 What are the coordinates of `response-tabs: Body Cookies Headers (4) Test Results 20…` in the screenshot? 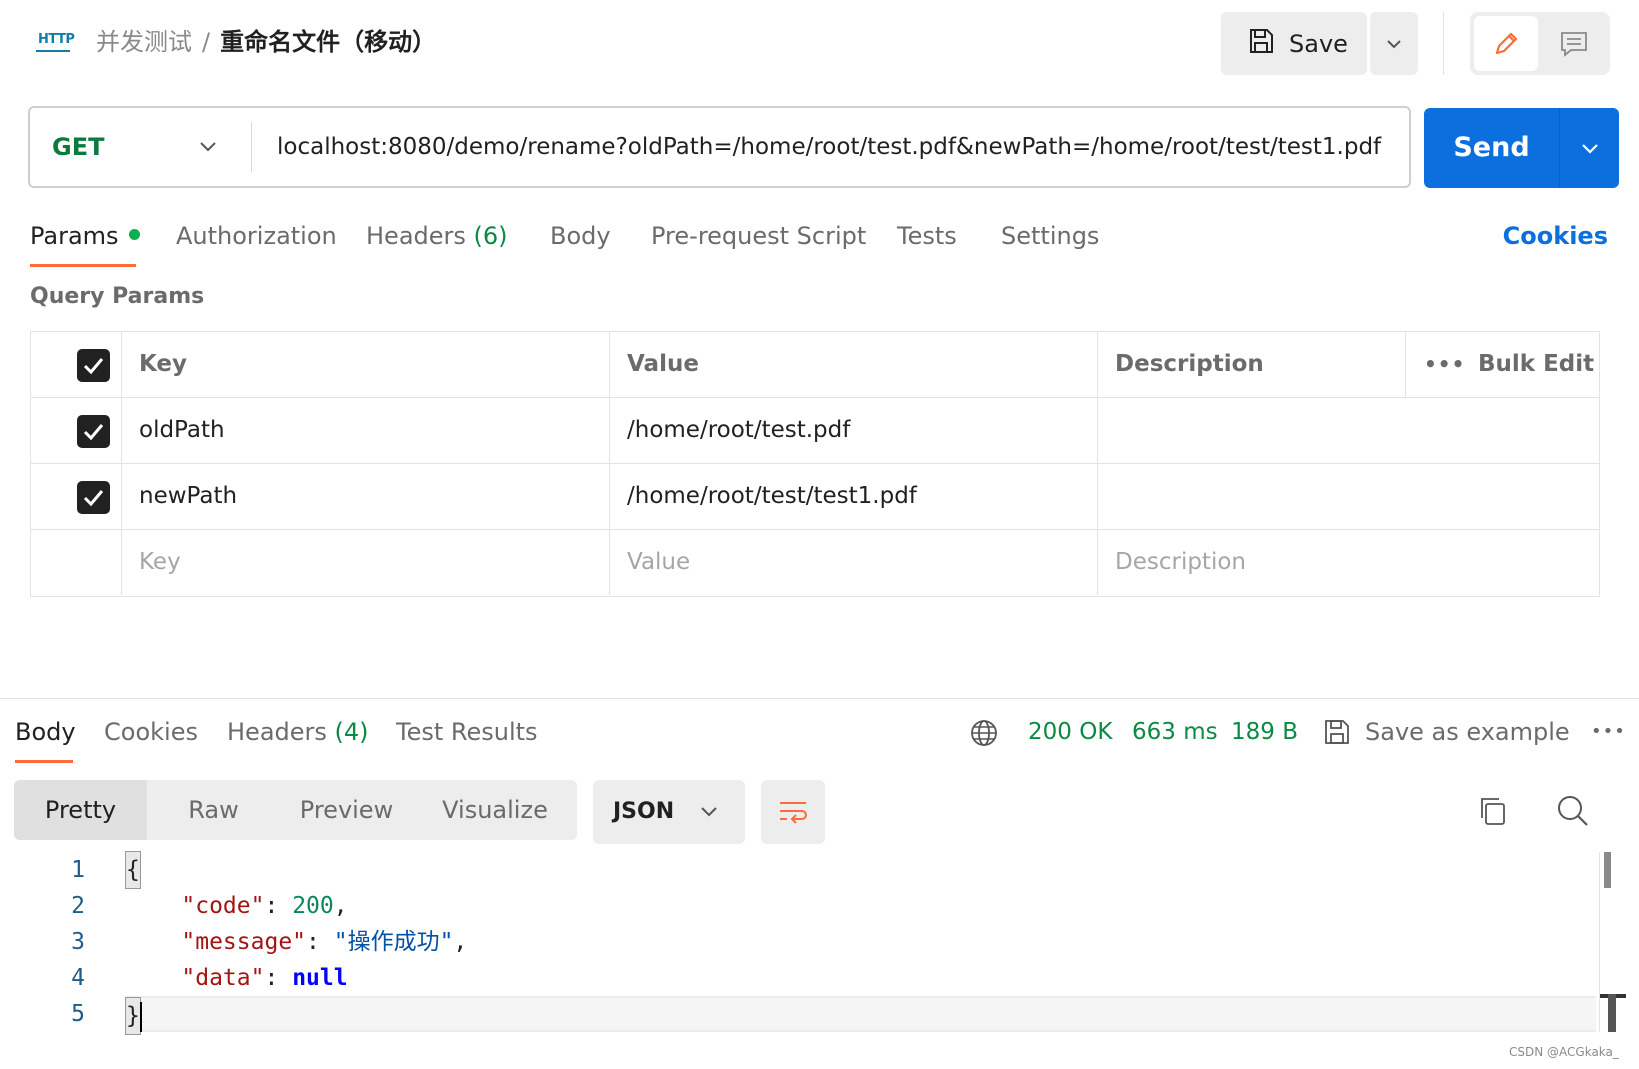 It's located at (825, 738).